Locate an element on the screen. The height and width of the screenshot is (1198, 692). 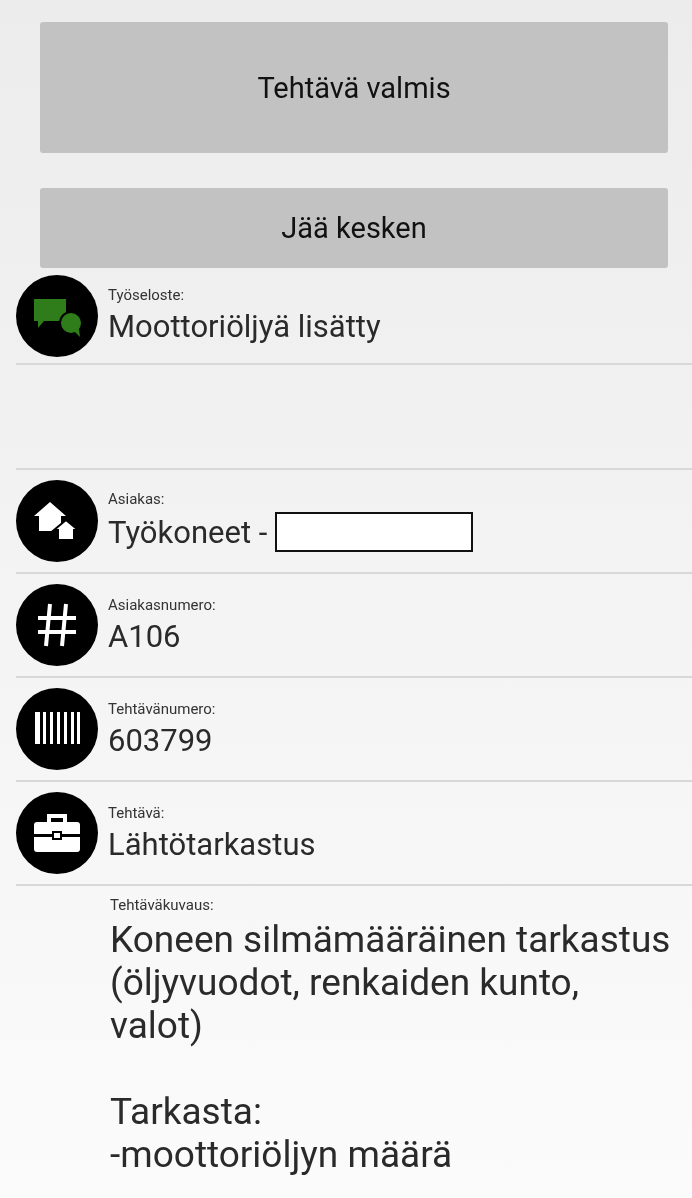
field-label: Tehtäväkuvaus: is located at coordinates (162, 905).